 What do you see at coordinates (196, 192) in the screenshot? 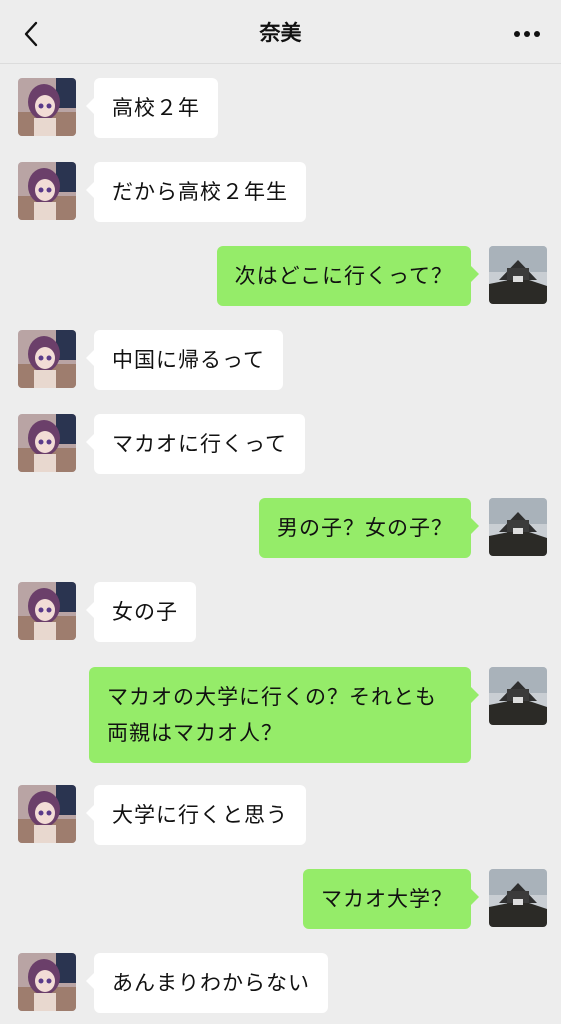
I see `message-bubble-incoming: だから高校２年生` at bounding box center [196, 192].